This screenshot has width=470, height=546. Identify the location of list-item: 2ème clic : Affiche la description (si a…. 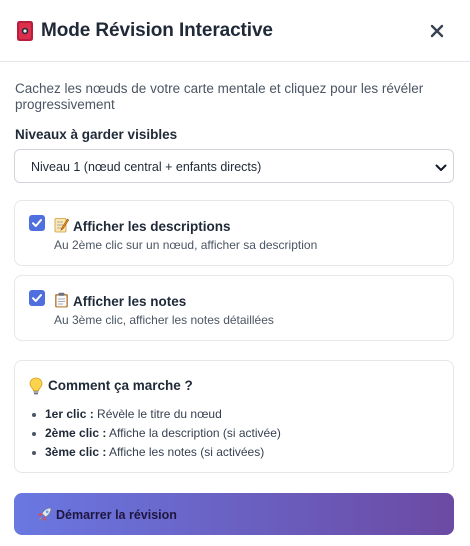
(232, 433).